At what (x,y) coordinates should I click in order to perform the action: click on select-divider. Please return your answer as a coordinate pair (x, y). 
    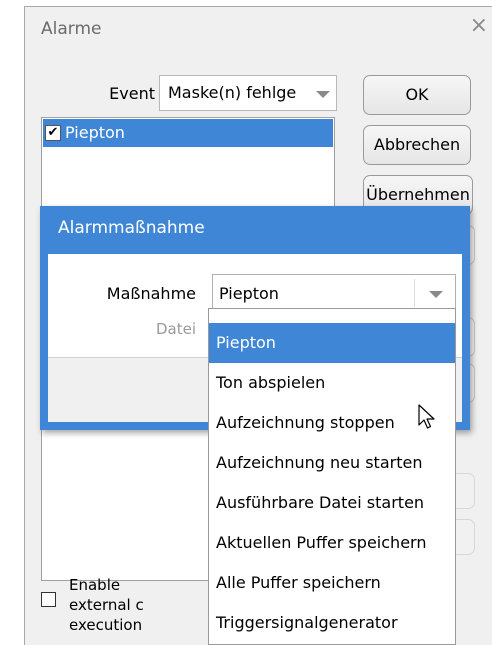
    Looking at the image, I should click on (414, 293).